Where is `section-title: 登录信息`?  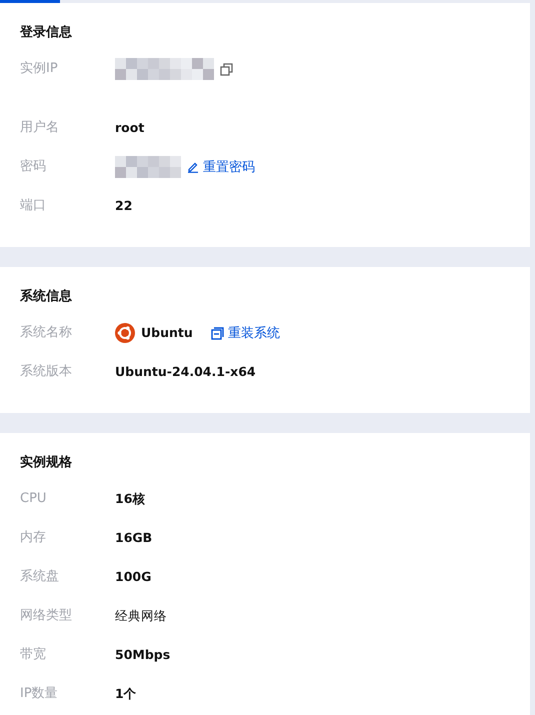
section-title: 登录信息 is located at coordinates (46, 32).